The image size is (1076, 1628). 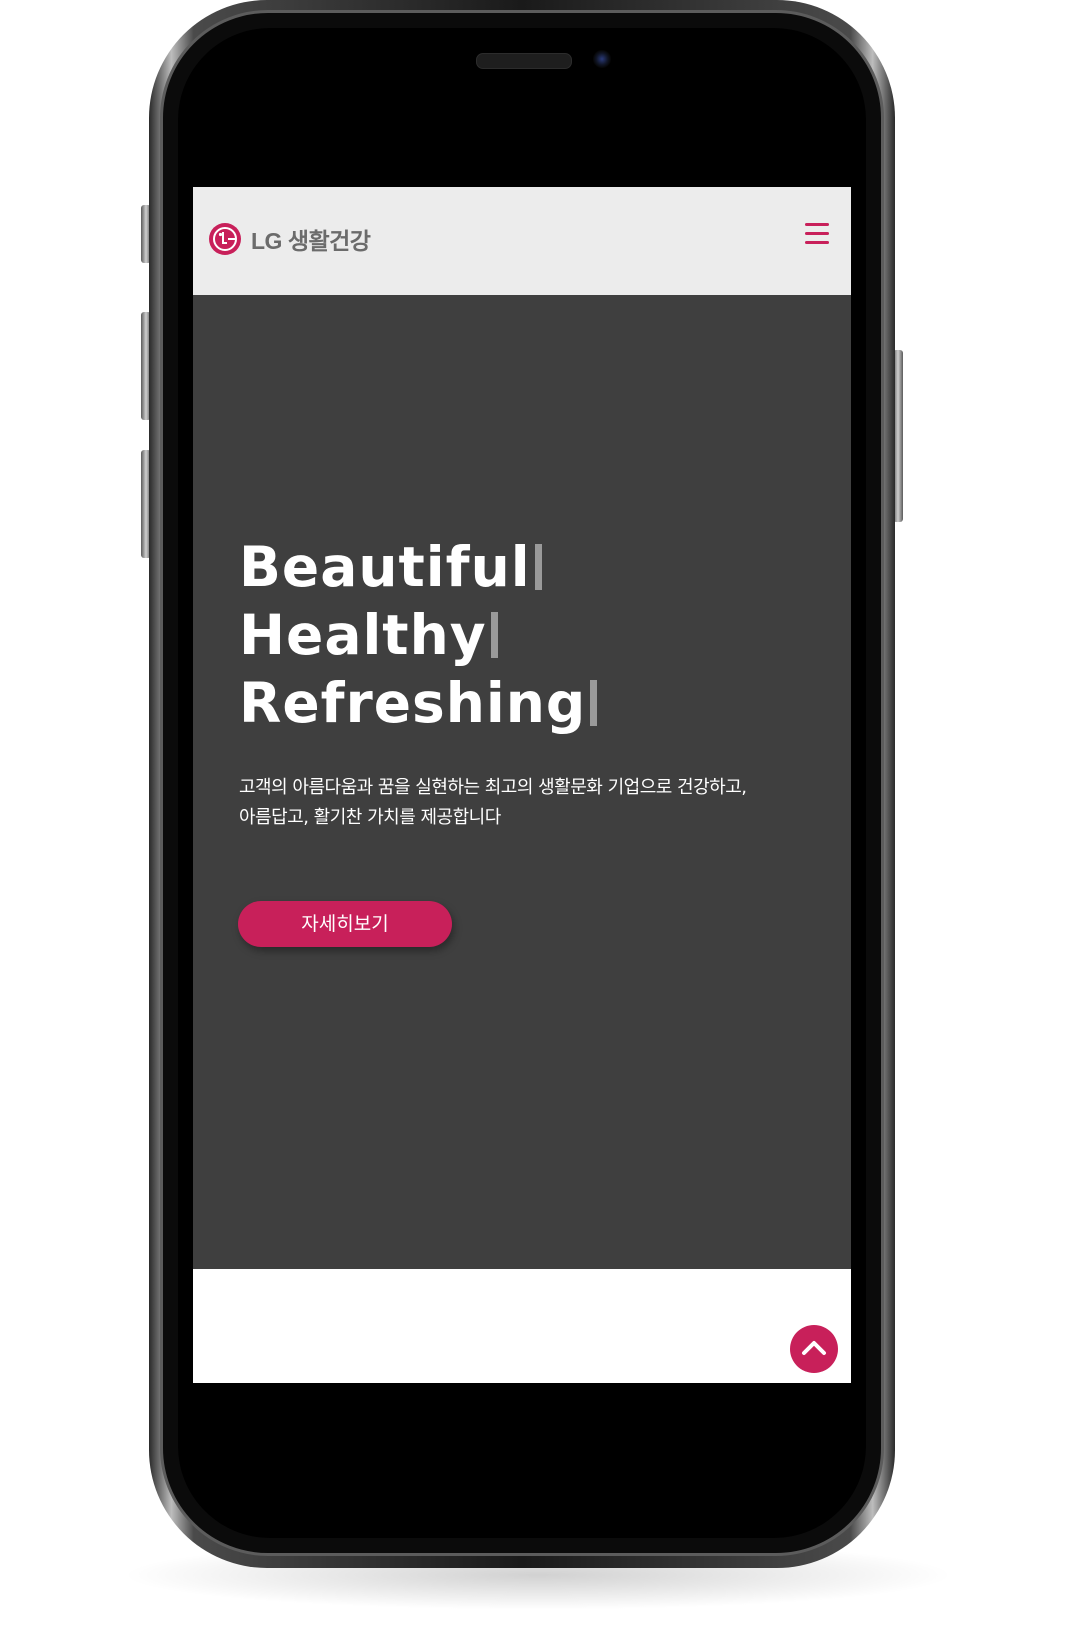 I want to click on hero-word-text: Beautiful, so click(x=385, y=567).